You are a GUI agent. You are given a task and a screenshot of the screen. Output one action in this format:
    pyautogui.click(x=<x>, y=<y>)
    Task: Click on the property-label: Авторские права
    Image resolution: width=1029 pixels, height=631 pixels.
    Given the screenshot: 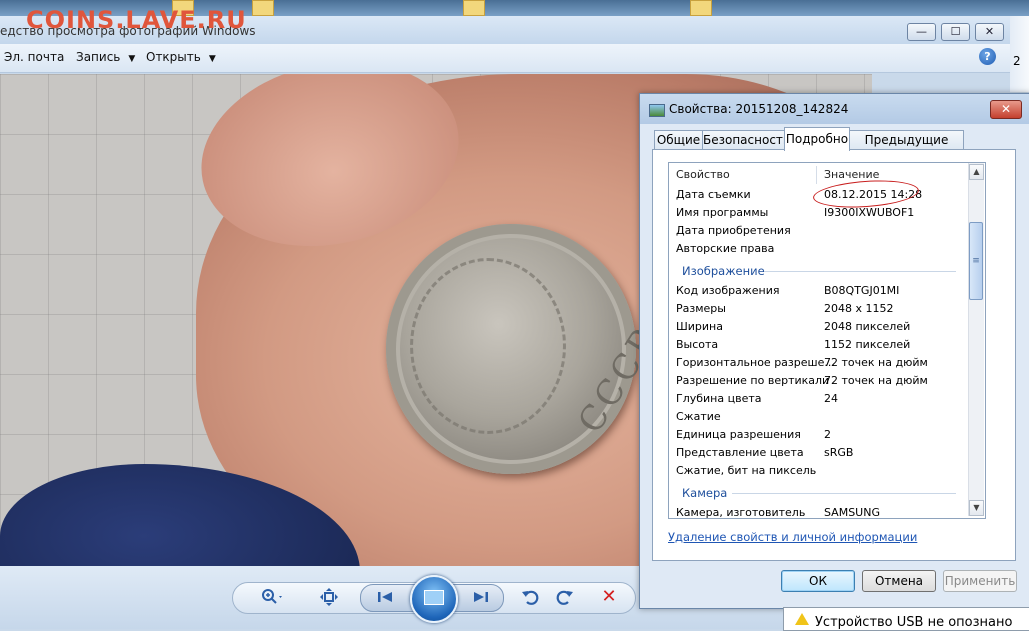 What is the action you would take?
    pyautogui.click(x=725, y=248)
    